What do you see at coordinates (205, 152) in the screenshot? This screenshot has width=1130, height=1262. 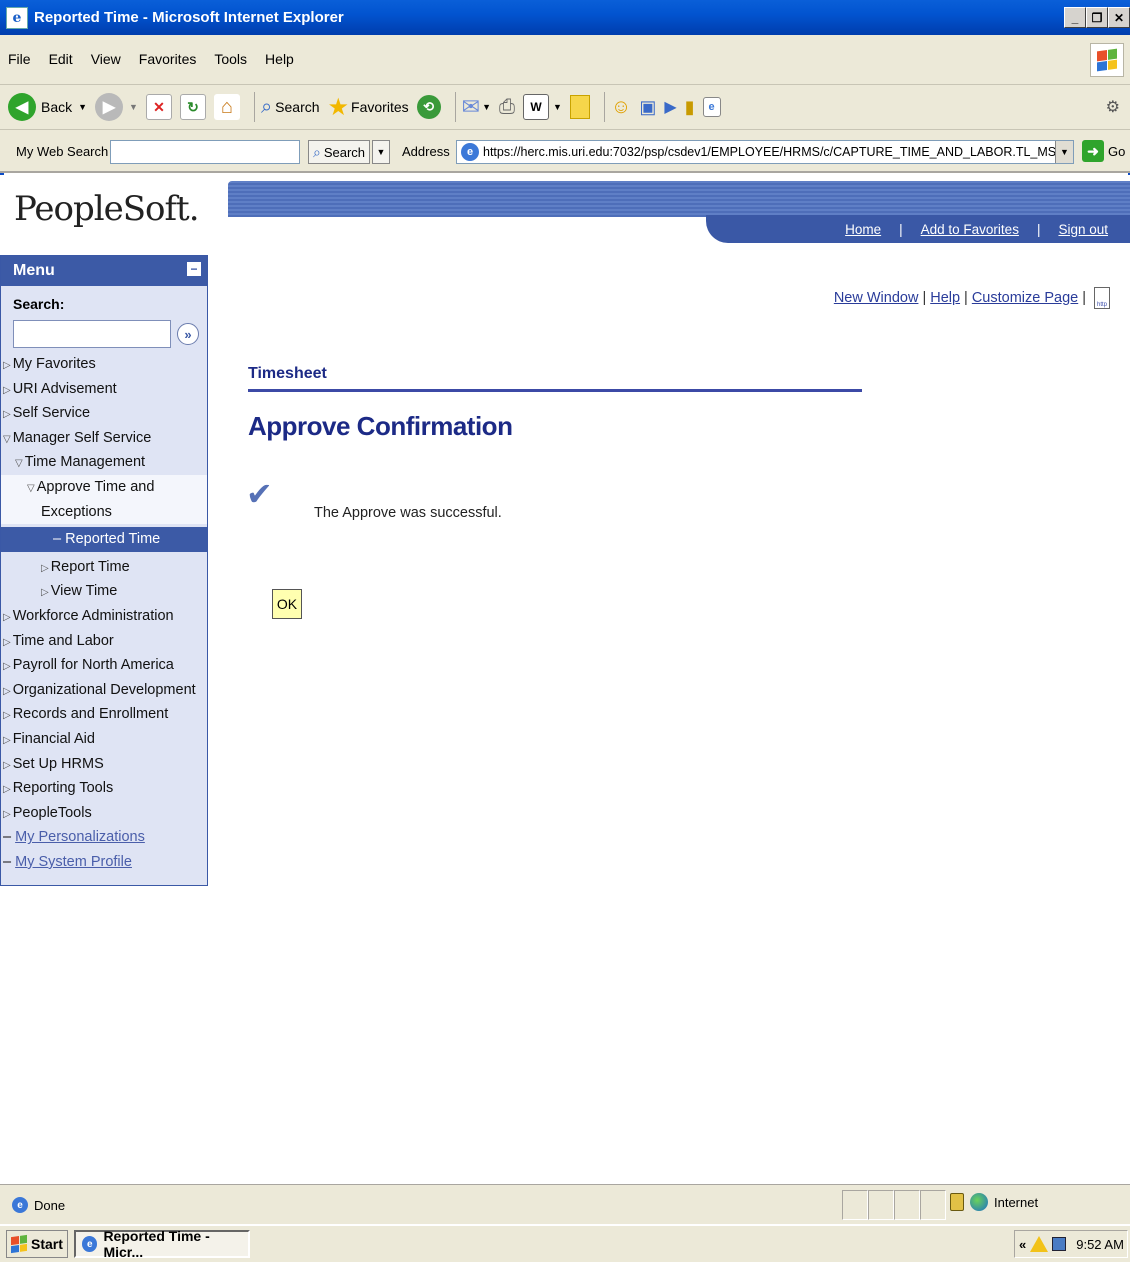 I see `my-web-search-input` at bounding box center [205, 152].